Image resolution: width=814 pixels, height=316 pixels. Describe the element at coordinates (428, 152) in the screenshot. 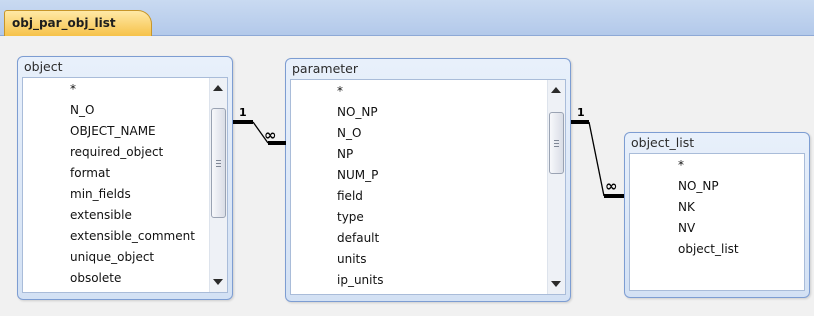

I see `relationship-lines: 1 ∞ 1 ∞` at that location.